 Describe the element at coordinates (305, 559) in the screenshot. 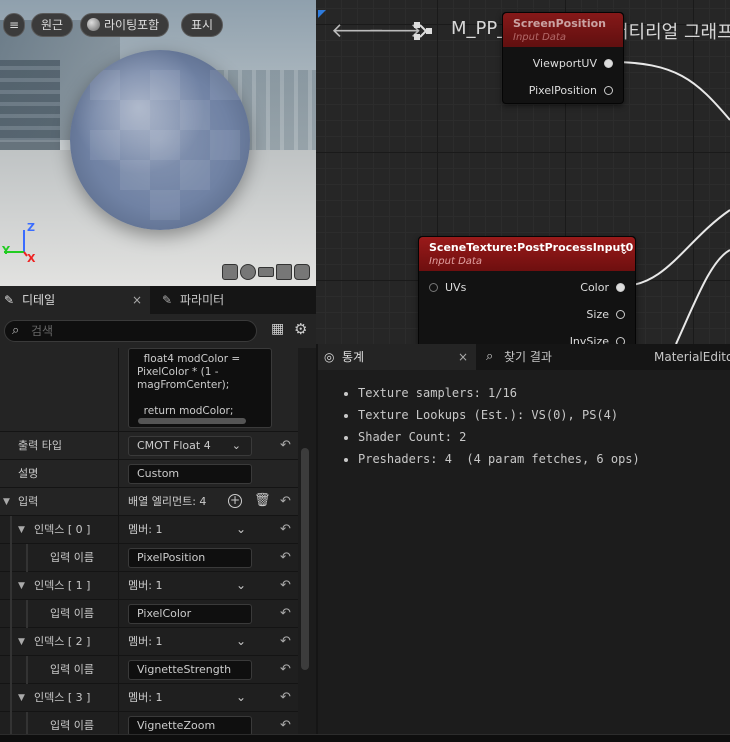

I see `details-scrollbar` at that location.